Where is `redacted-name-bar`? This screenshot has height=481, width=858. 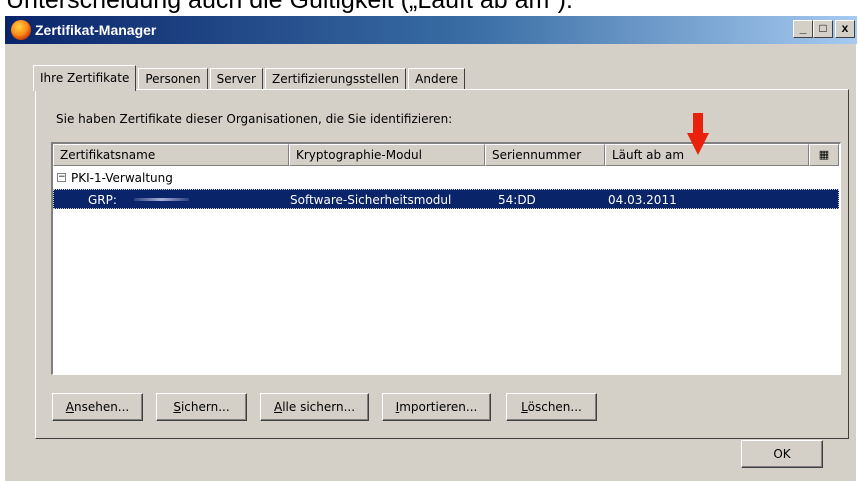
redacted-name-bar is located at coordinates (161, 199).